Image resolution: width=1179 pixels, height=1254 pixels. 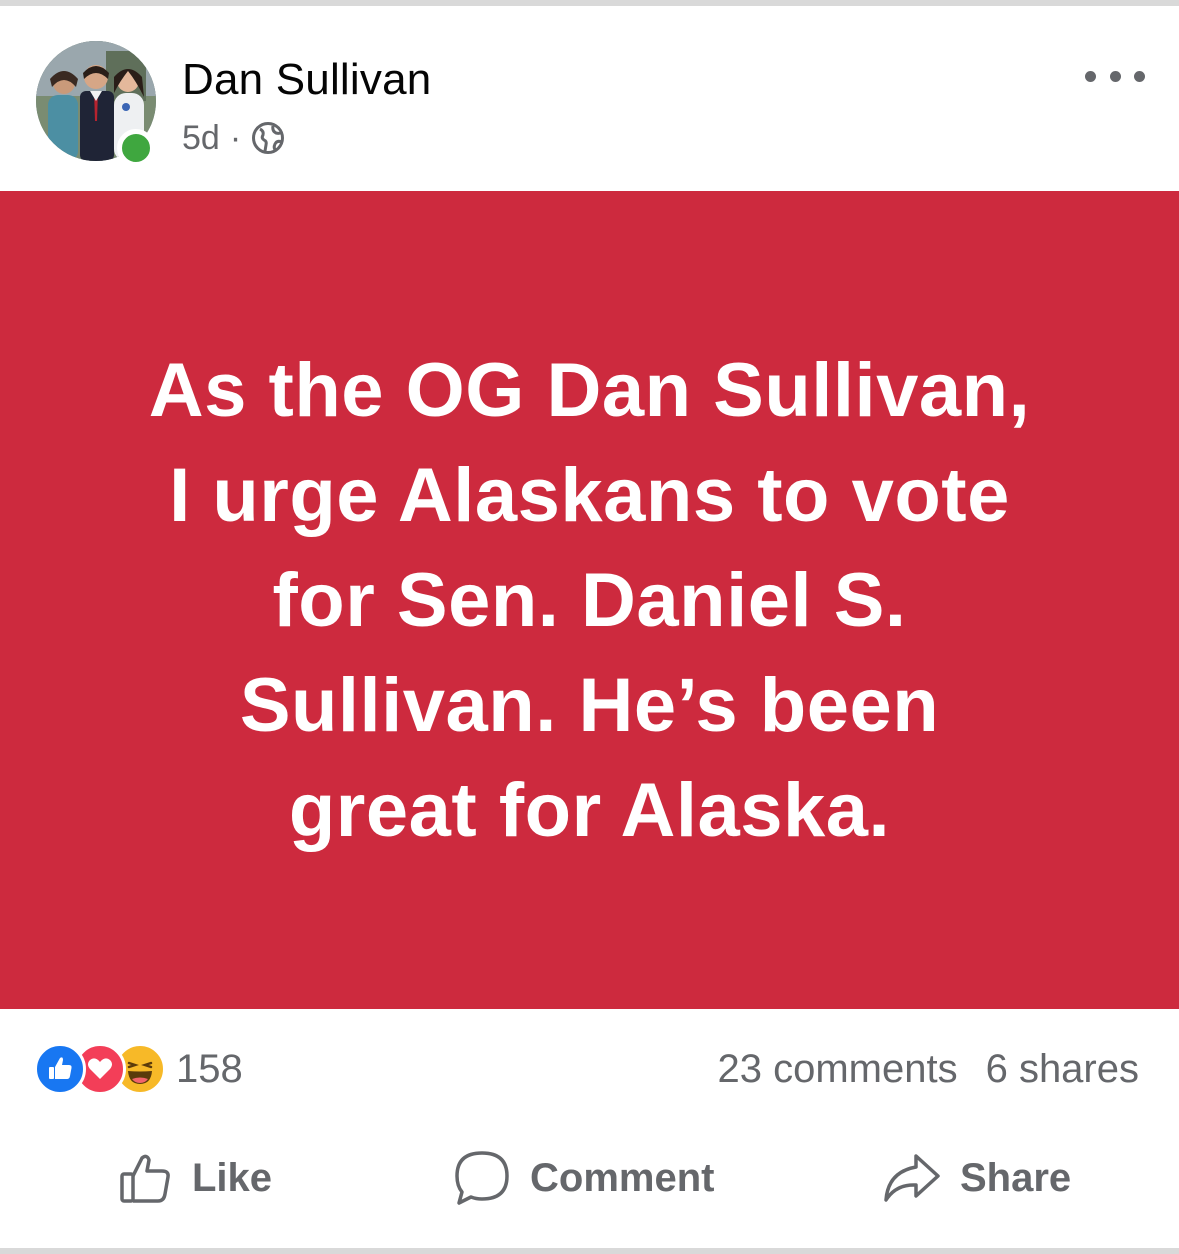 I want to click on comment-label: Comment, so click(x=622, y=1177).